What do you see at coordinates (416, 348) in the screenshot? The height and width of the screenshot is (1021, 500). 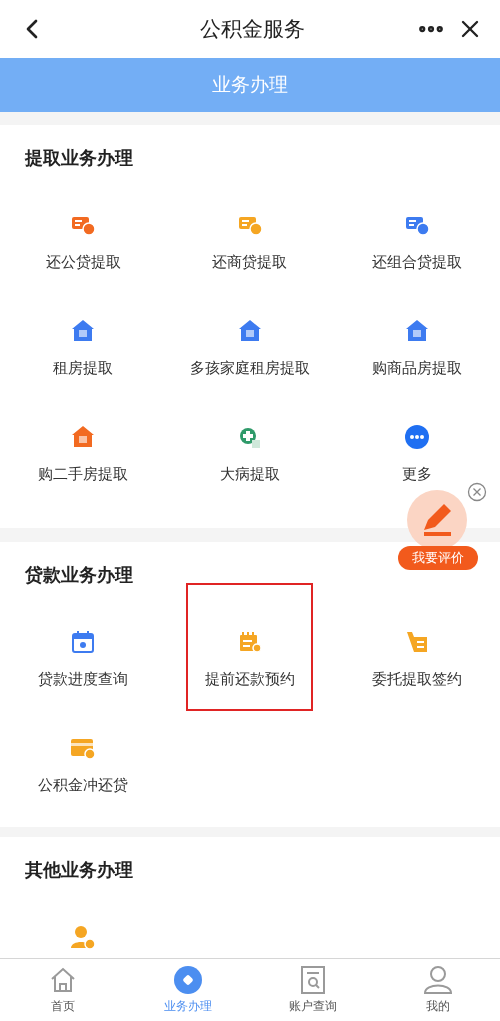 I see `service-item: 购商品房提取` at bounding box center [416, 348].